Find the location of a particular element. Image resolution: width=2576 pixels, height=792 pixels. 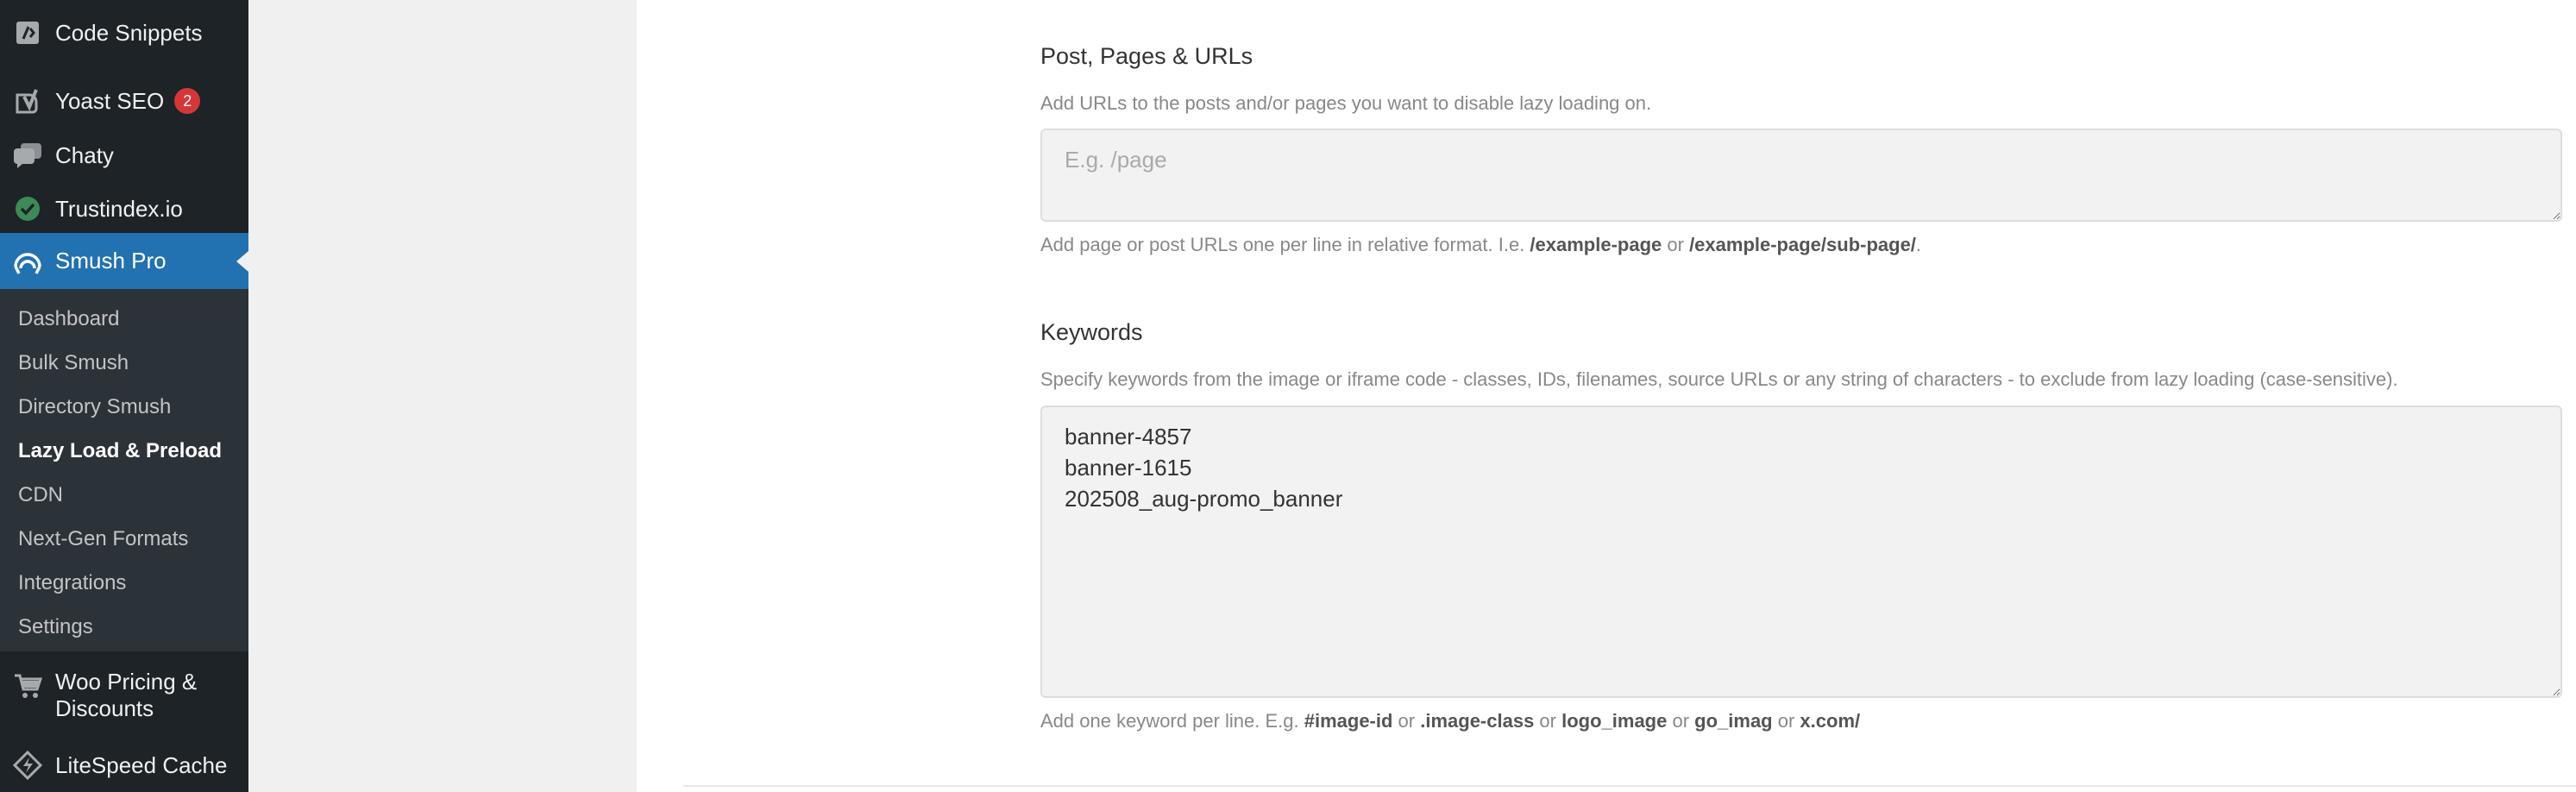

menu-item-label: Yoast SEO is located at coordinates (110, 101).